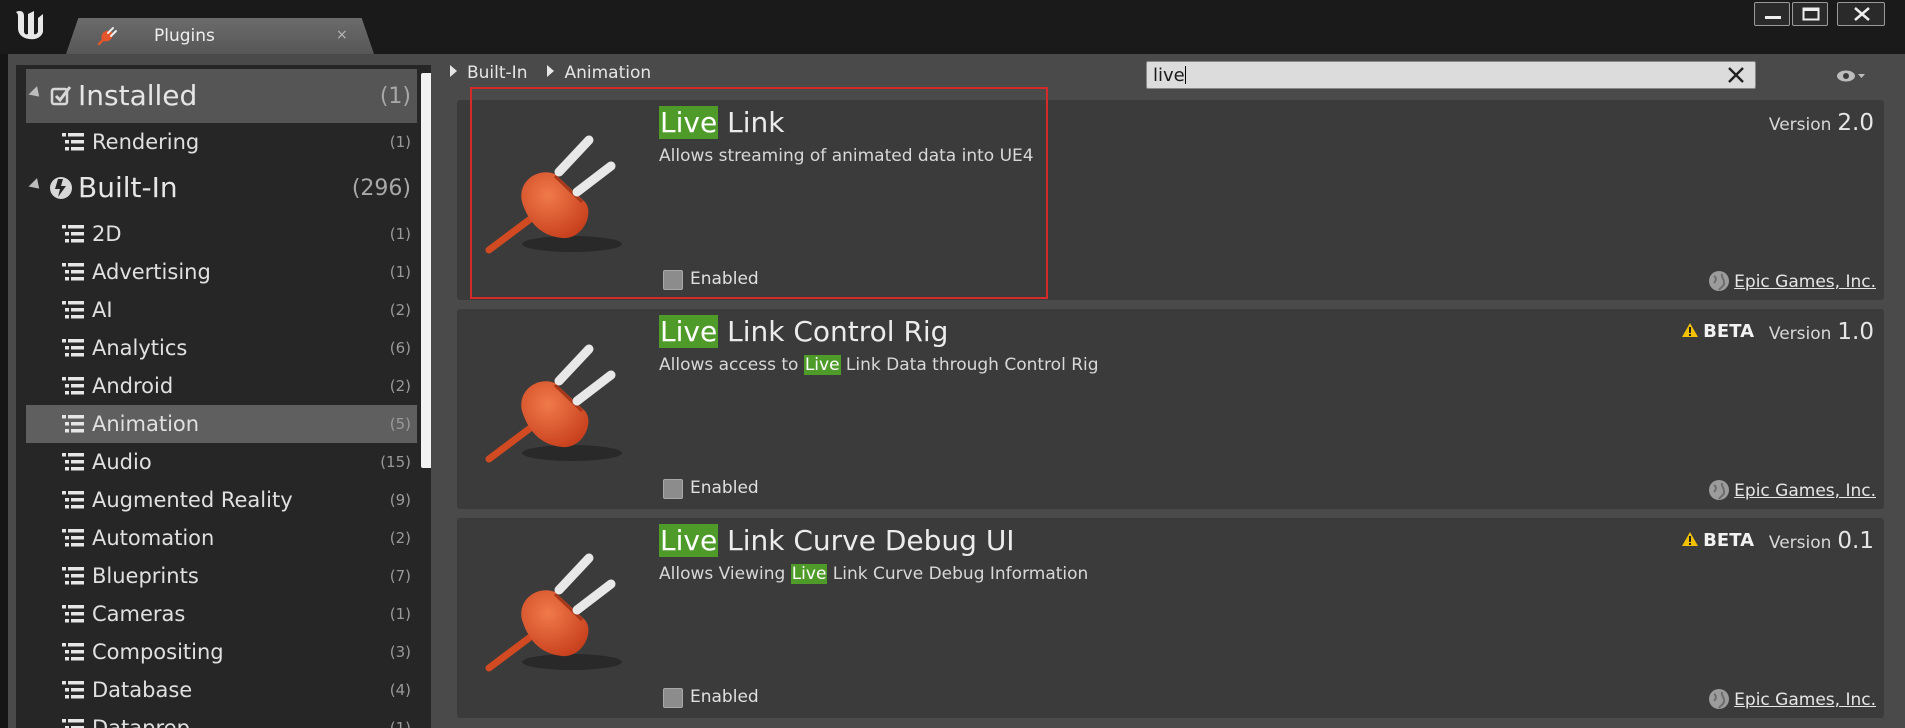 The width and height of the screenshot is (1905, 728). Describe the element at coordinates (497, 73) in the screenshot. I see `breadcrumb-item: Built-In` at that location.